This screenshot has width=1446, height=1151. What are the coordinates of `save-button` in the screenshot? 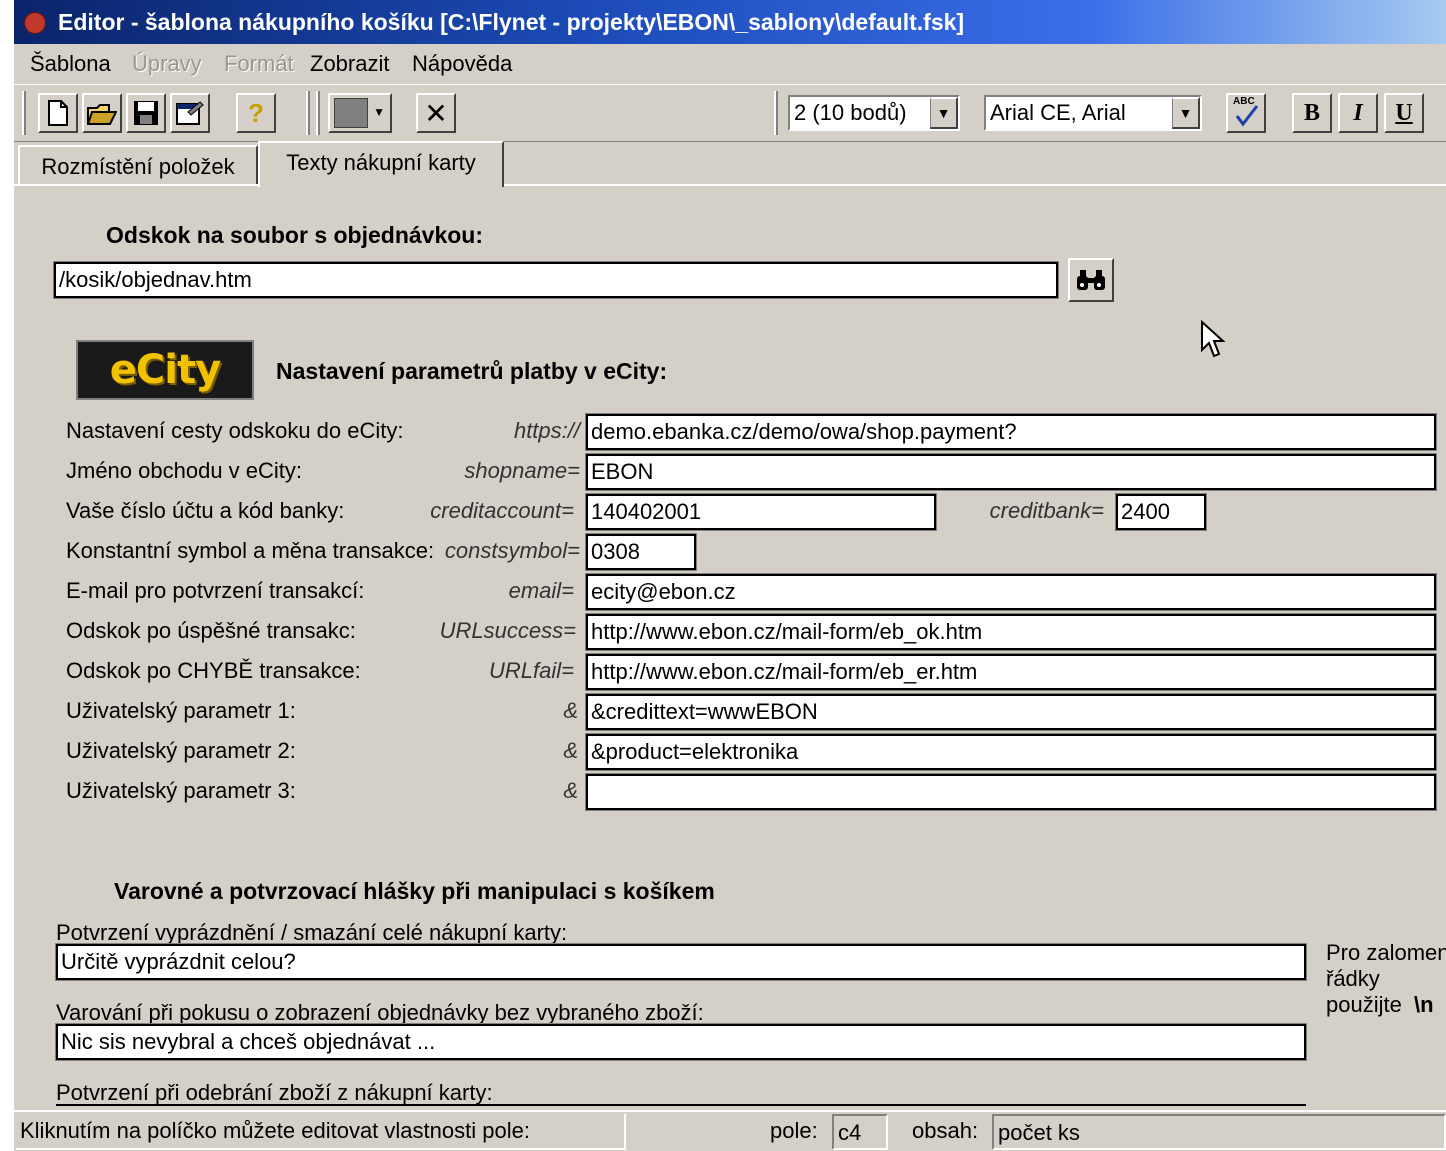 It's located at (146, 113).